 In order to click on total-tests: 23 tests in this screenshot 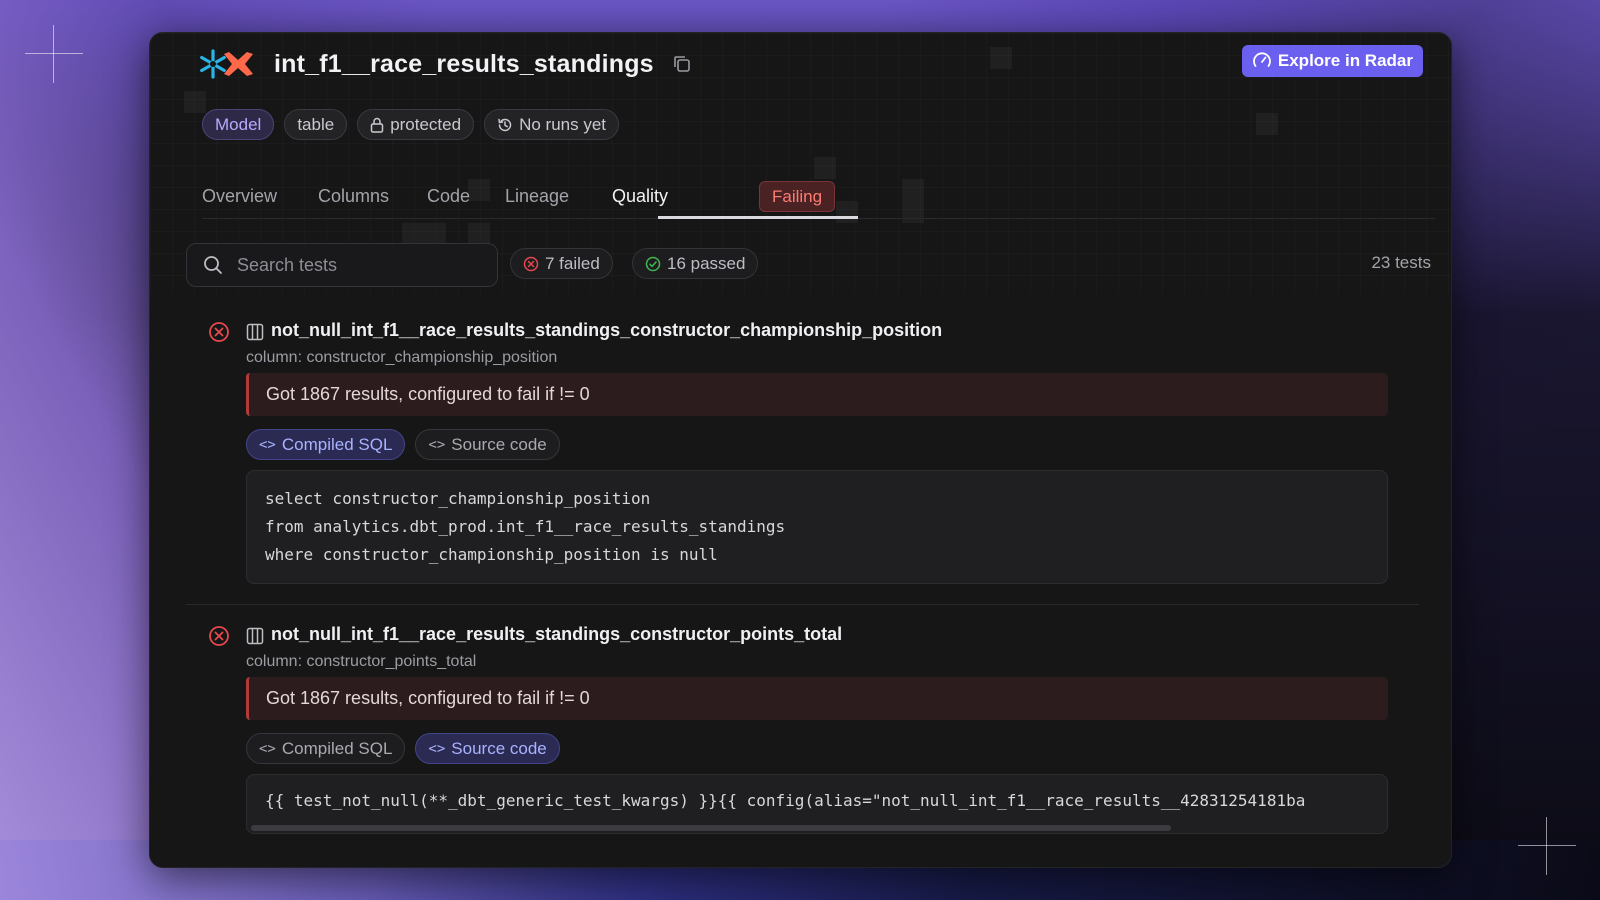, I will do `click(1401, 262)`.